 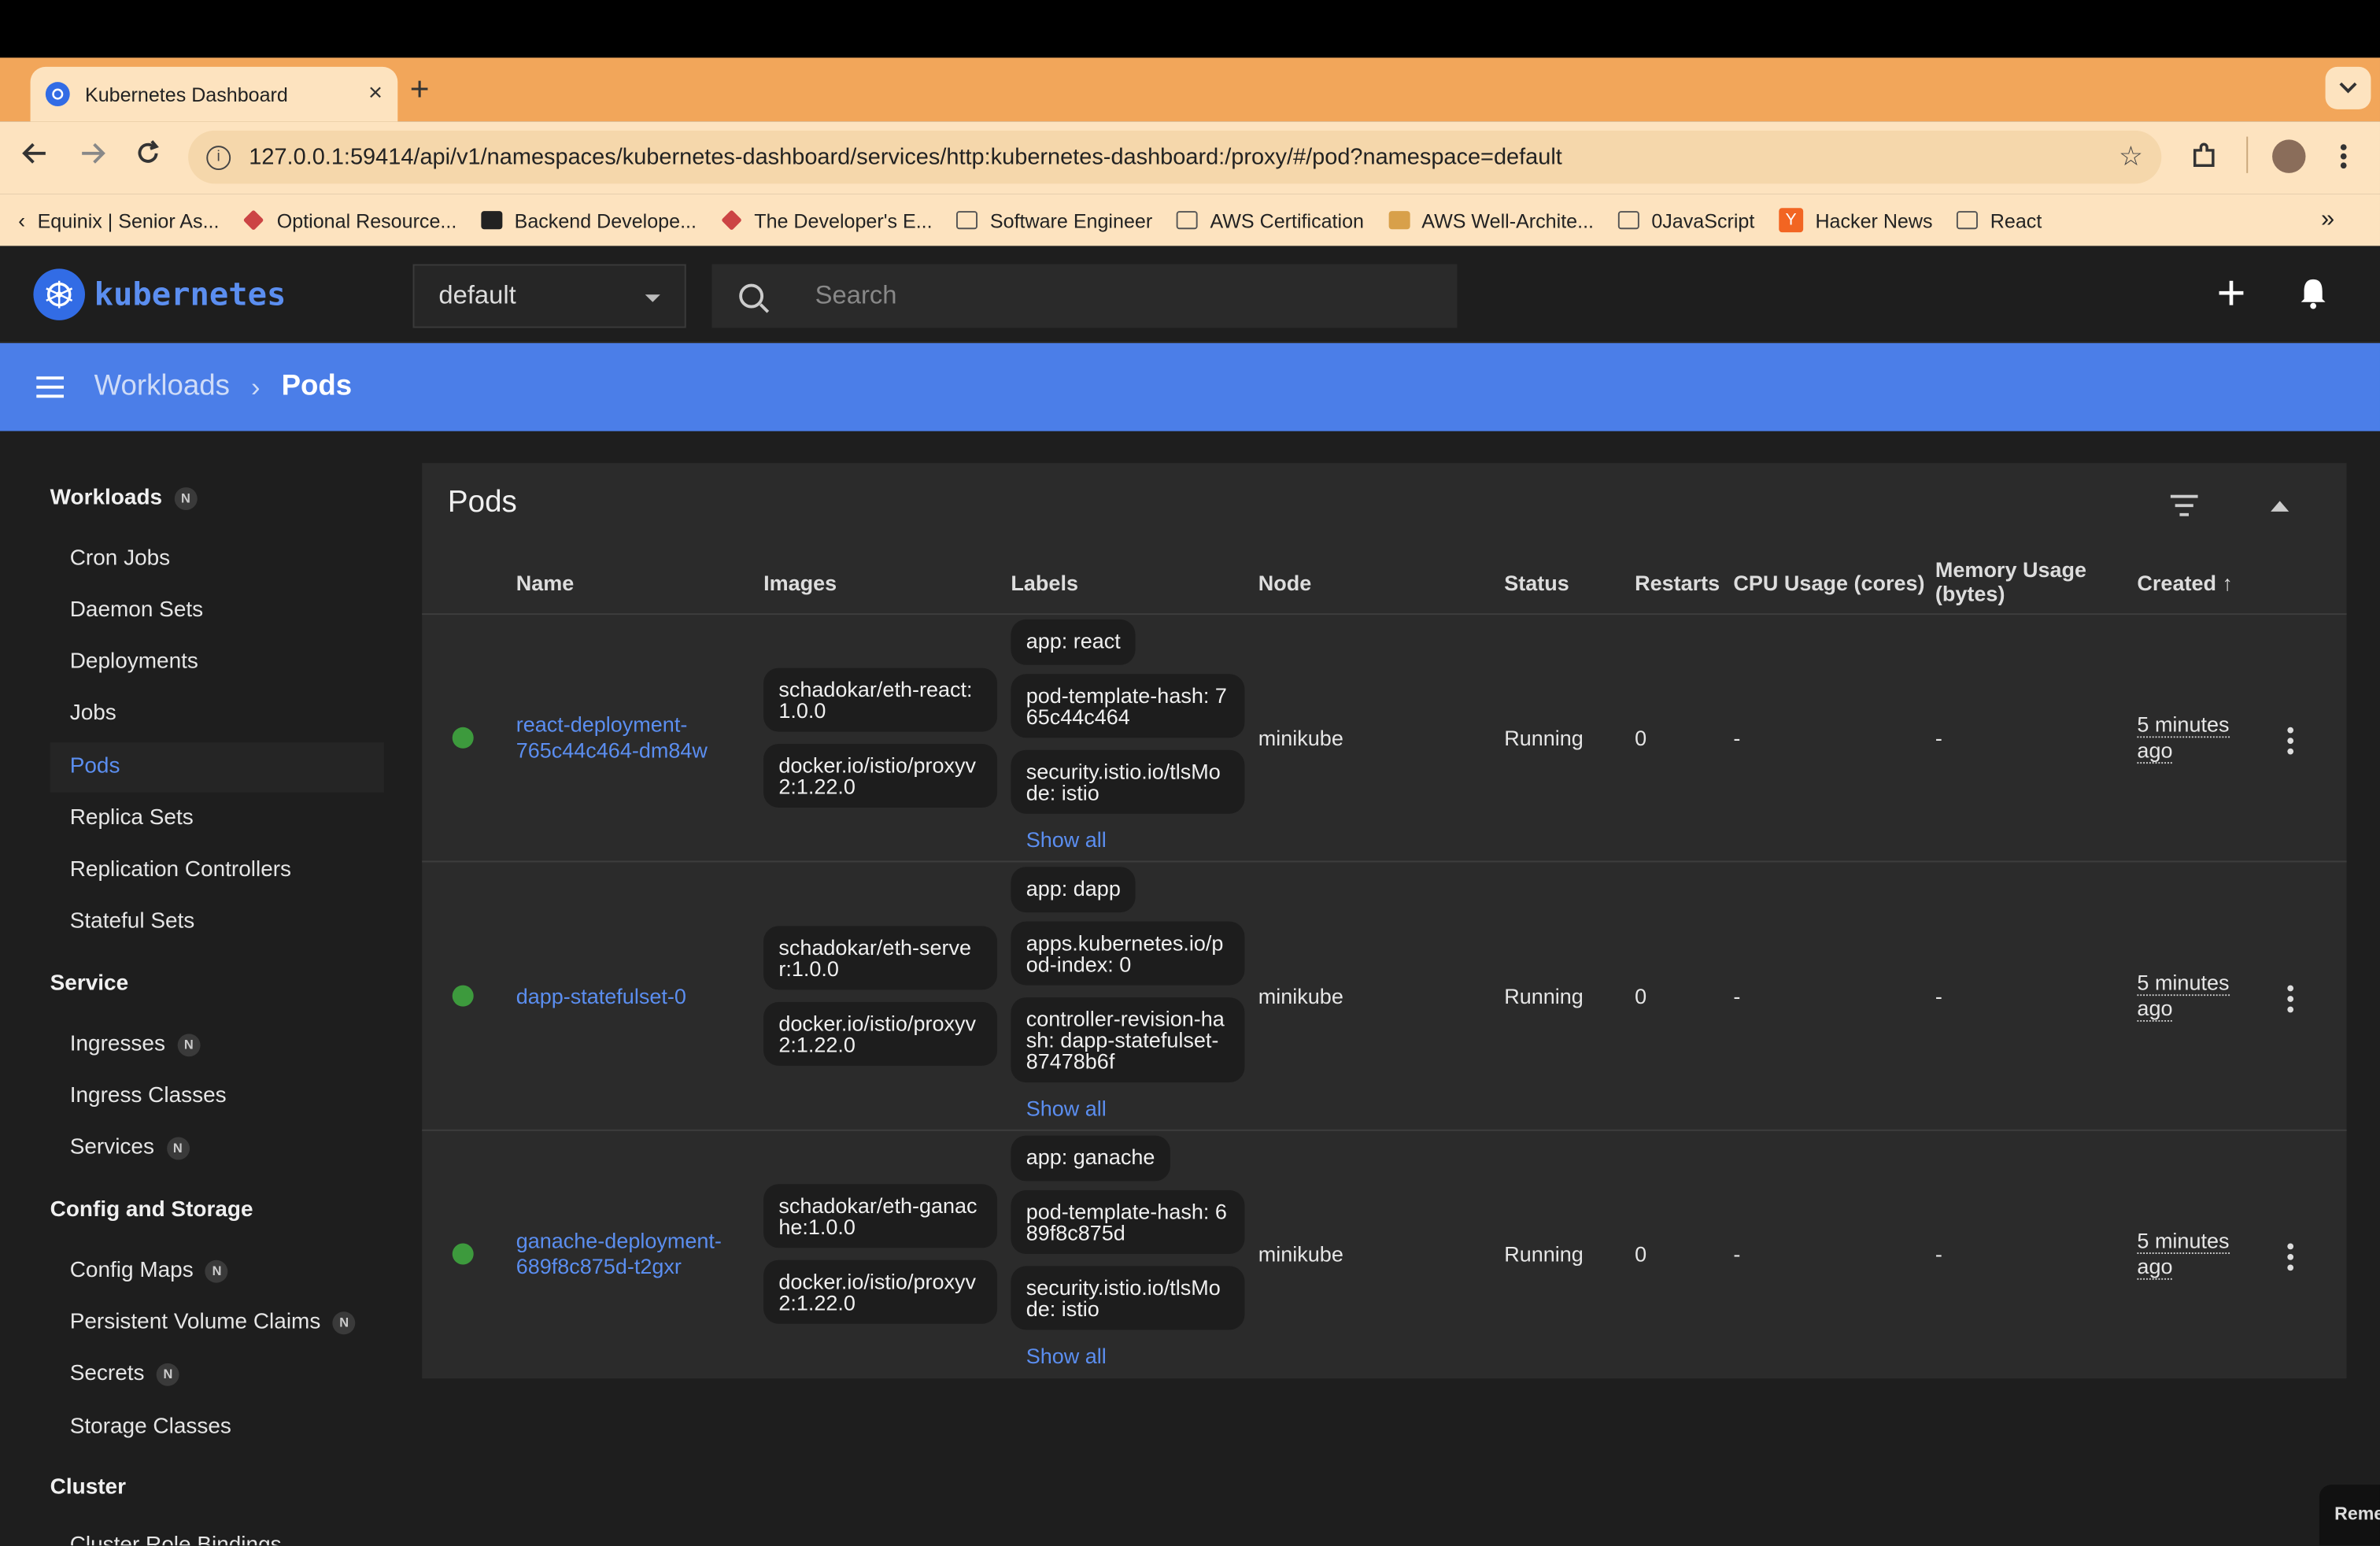 I want to click on sidebar-item-stateful-sets: Stateful Sets, so click(x=132, y=921).